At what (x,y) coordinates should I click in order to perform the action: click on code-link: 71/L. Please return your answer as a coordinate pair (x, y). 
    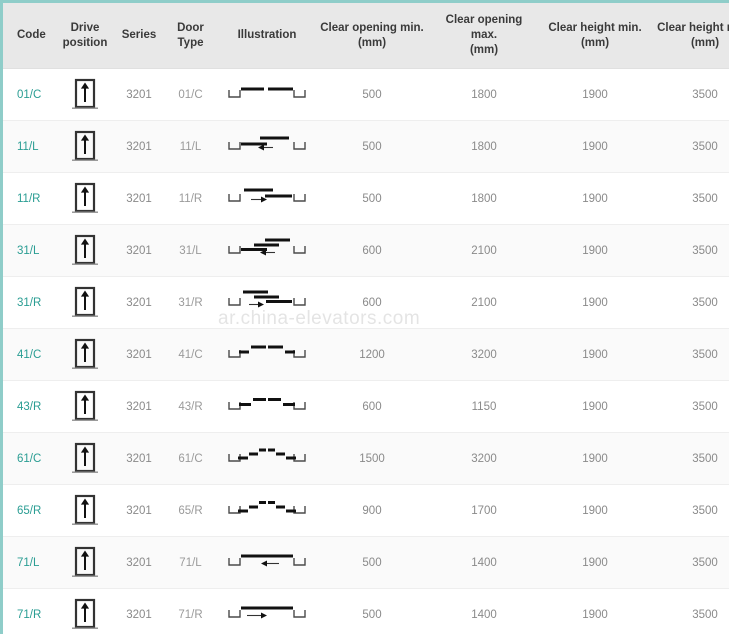
    Looking at the image, I should click on (28, 563).